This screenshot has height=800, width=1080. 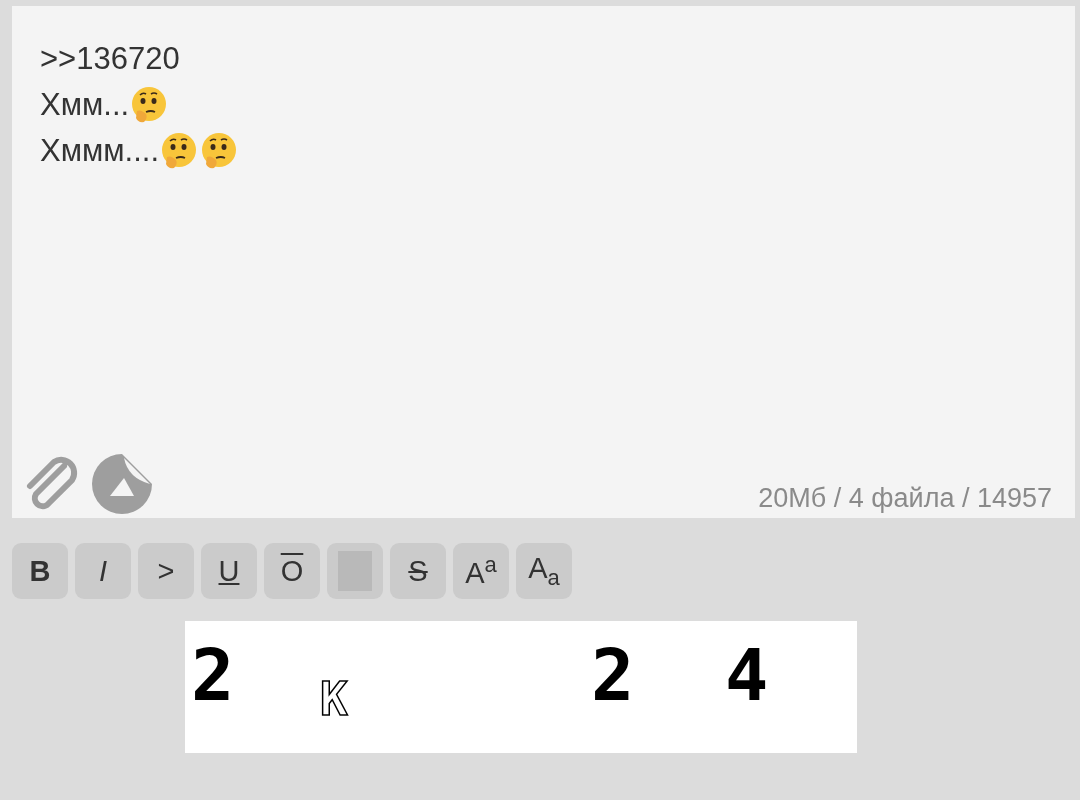 I want to click on spoiler-button, so click(x=355, y=571).